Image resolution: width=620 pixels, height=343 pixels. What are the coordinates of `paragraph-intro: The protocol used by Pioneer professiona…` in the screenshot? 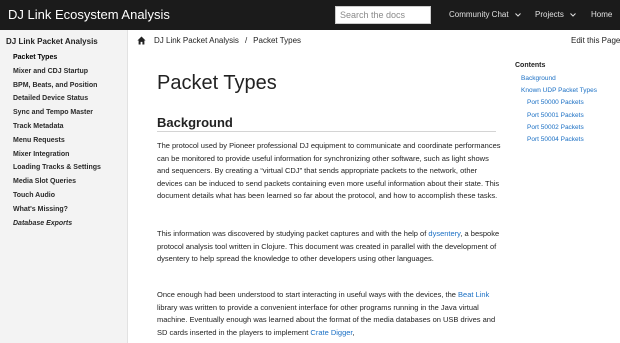 It's located at (329, 171).